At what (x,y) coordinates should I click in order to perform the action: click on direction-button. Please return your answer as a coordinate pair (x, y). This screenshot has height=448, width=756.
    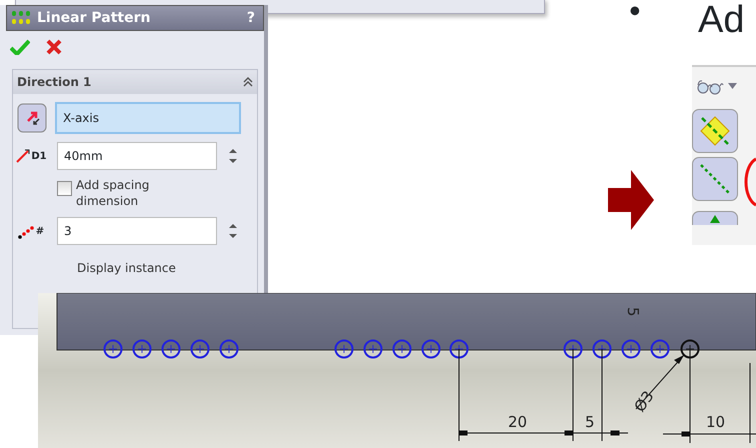
    Looking at the image, I should click on (32, 118).